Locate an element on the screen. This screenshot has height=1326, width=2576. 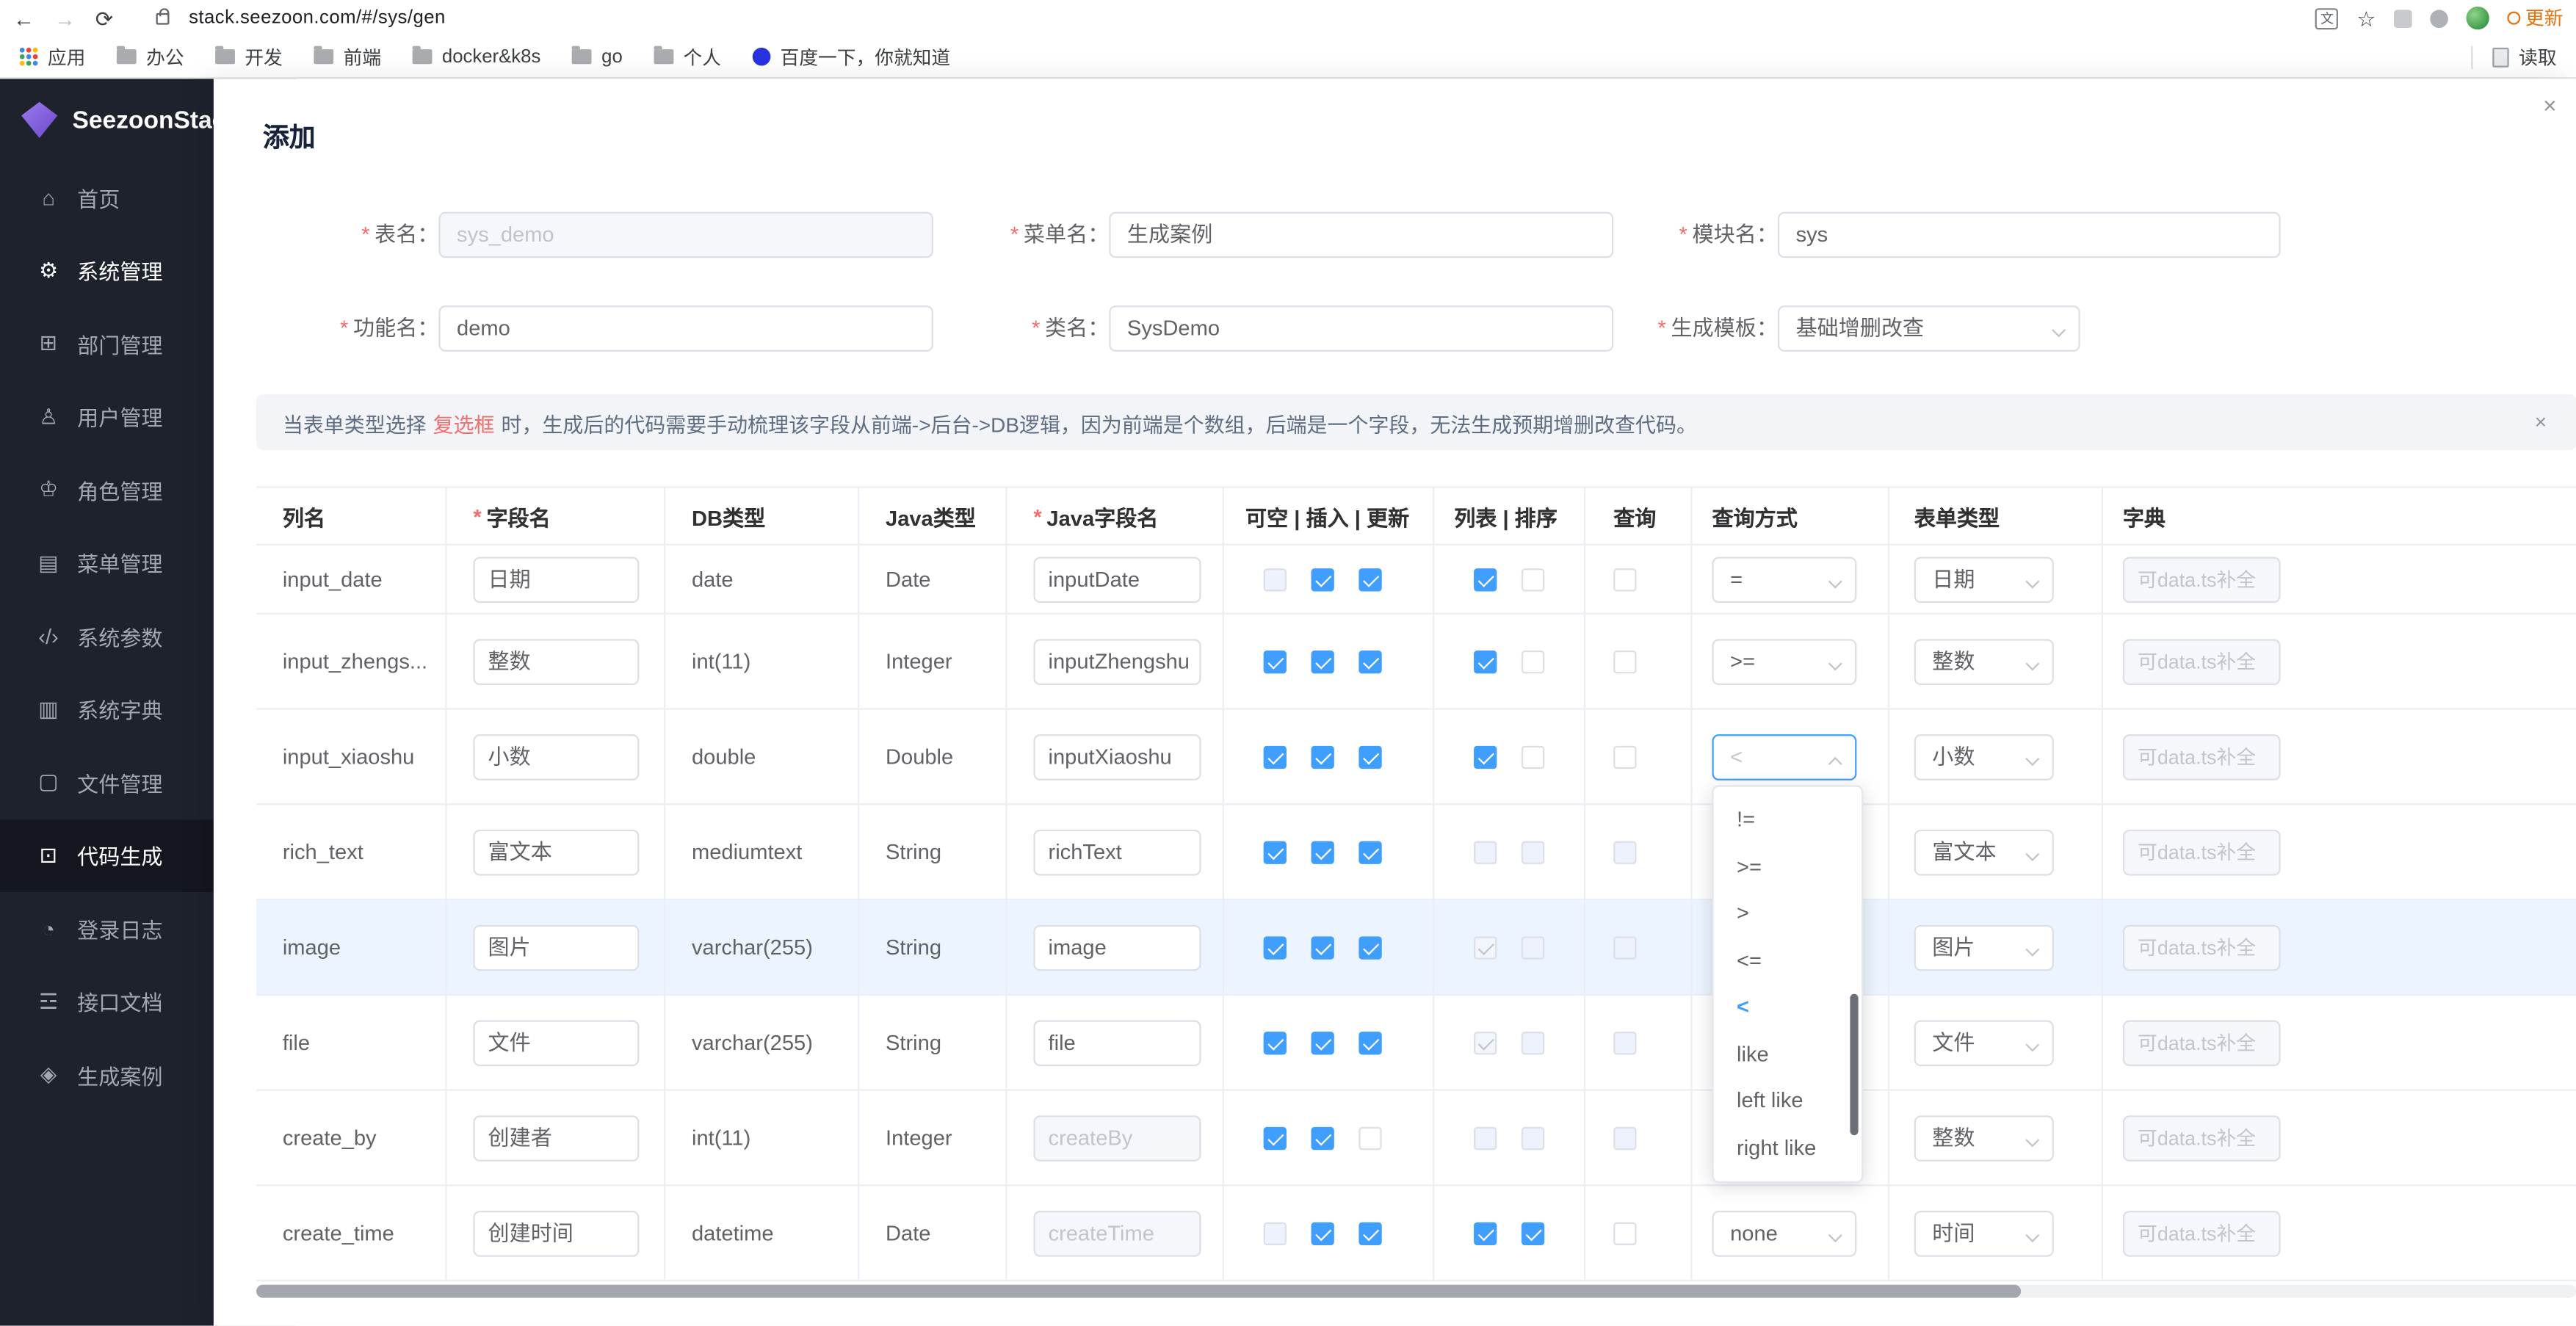
form-type-select: 小数 is located at coordinates (1984, 756).